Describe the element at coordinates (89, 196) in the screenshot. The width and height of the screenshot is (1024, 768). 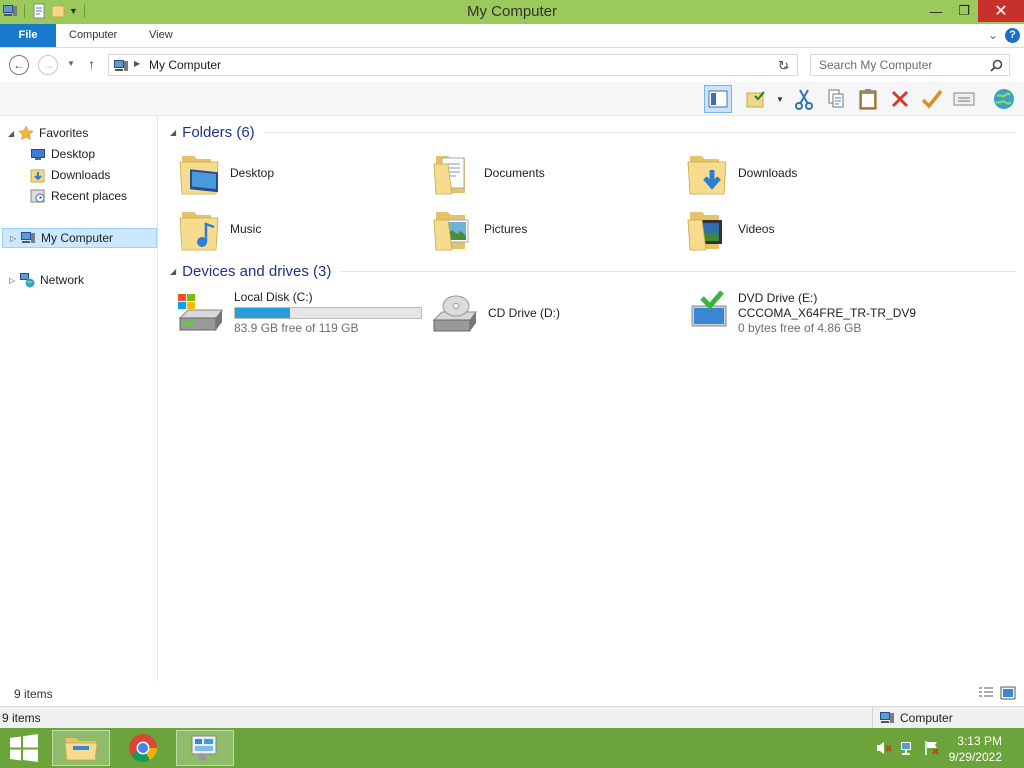
I see `nav-item-label: Recent places` at that location.